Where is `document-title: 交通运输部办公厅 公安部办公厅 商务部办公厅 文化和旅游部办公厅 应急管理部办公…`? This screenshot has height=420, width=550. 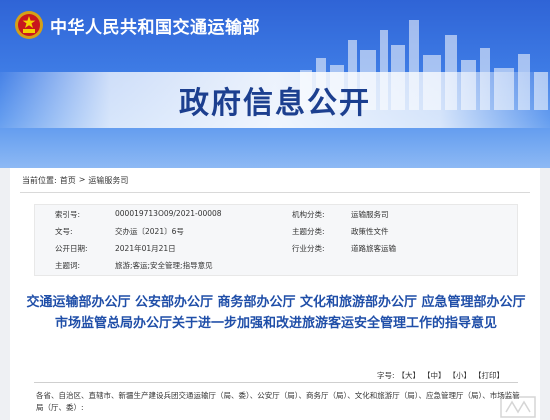 document-title: 交通运输部办公厅 公安部办公厅 商务部办公厅 文化和旅游部办公厅 应急管理部办公… is located at coordinates (276, 313).